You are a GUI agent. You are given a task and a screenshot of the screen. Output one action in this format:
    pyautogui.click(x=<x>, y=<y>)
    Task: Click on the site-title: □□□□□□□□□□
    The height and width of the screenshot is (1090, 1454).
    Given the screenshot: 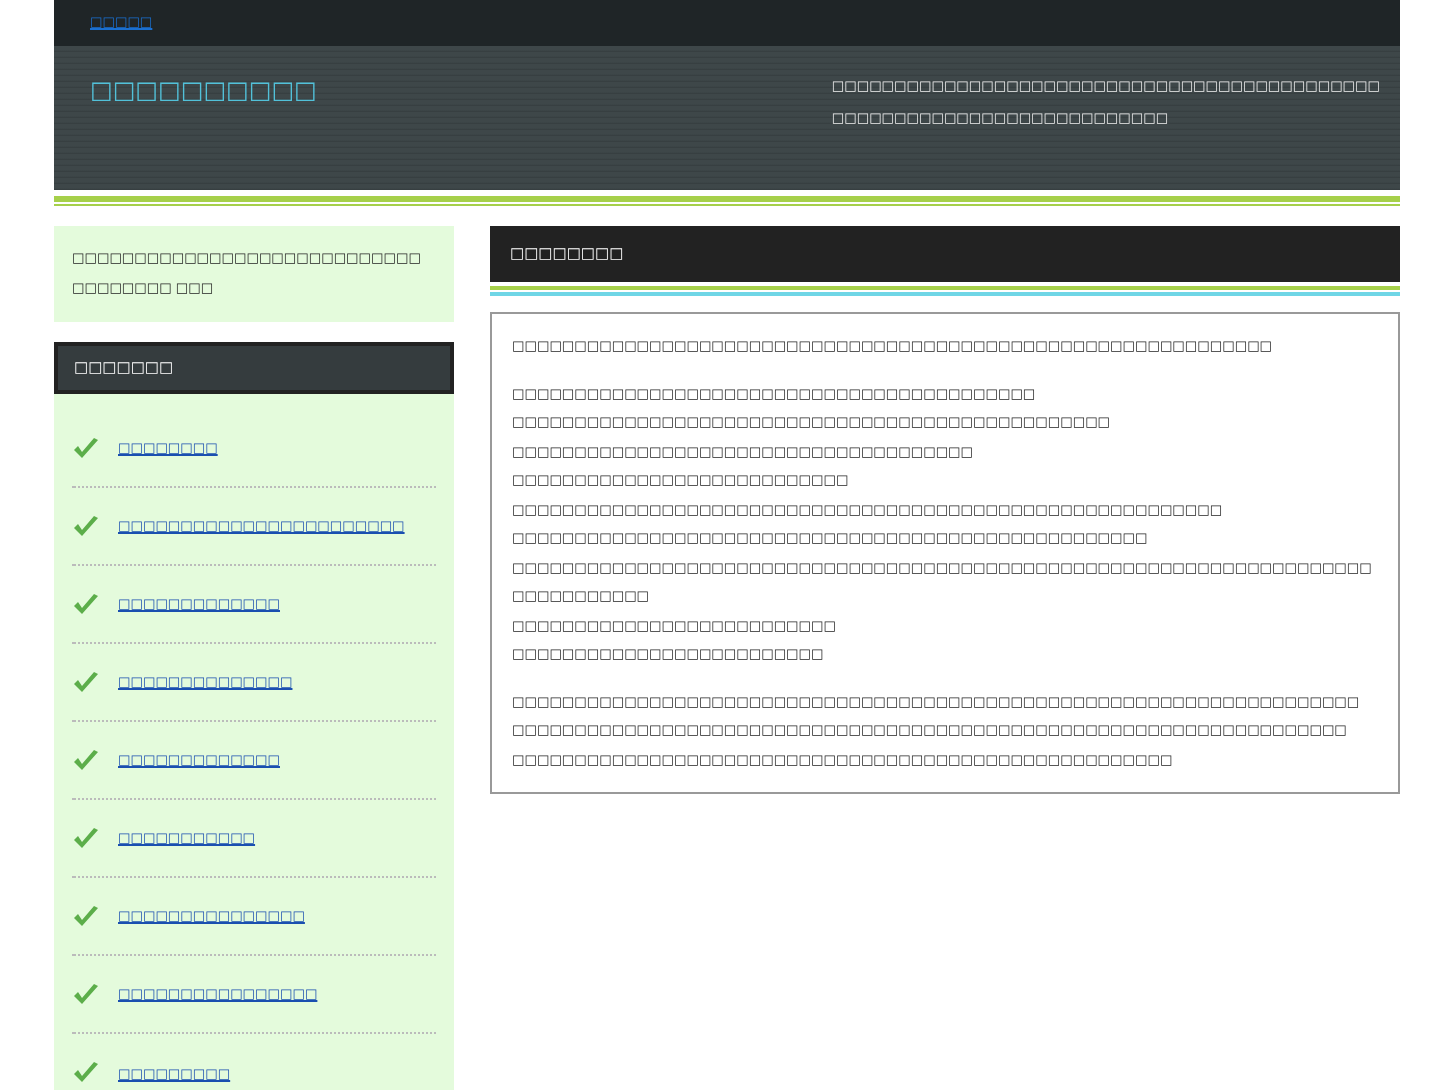 What is the action you would take?
    pyautogui.click(x=203, y=91)
    